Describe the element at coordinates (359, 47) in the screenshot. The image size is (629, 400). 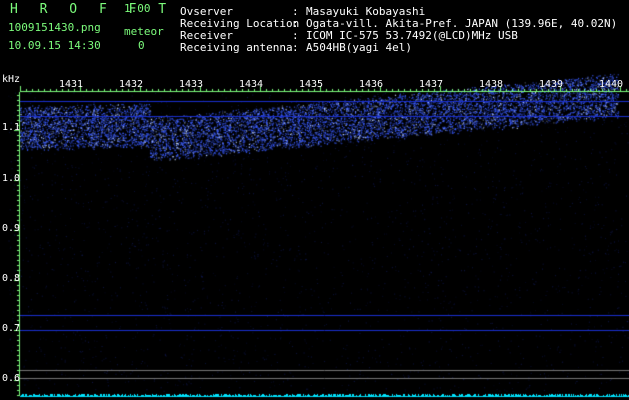
I see `antenna-value: A504HB(yagi 4el)` at that location.